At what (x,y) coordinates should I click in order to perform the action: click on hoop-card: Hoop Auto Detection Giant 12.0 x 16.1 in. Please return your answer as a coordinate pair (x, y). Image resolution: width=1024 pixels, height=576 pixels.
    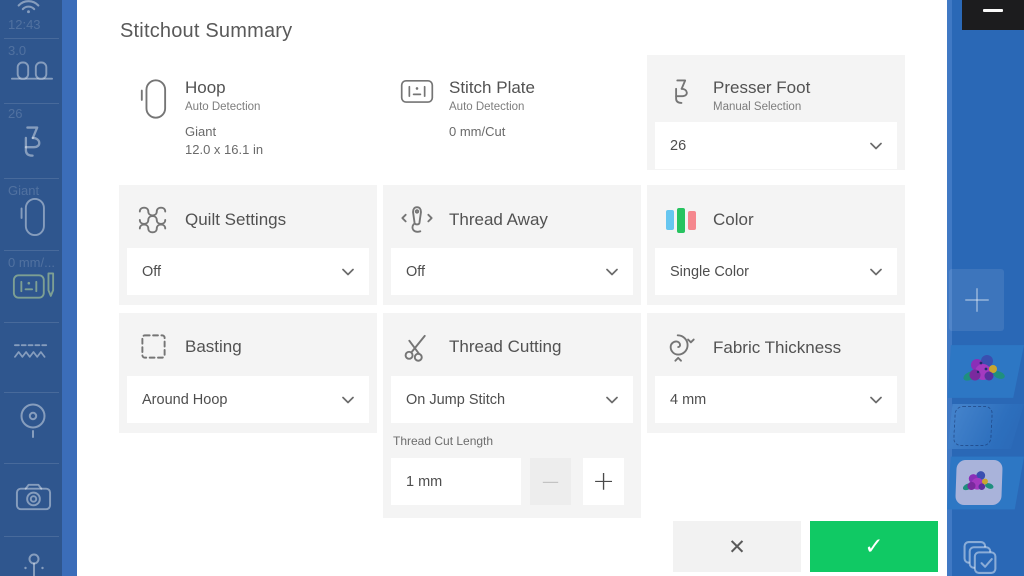
    Looking at the image, I should click on (248, 112).